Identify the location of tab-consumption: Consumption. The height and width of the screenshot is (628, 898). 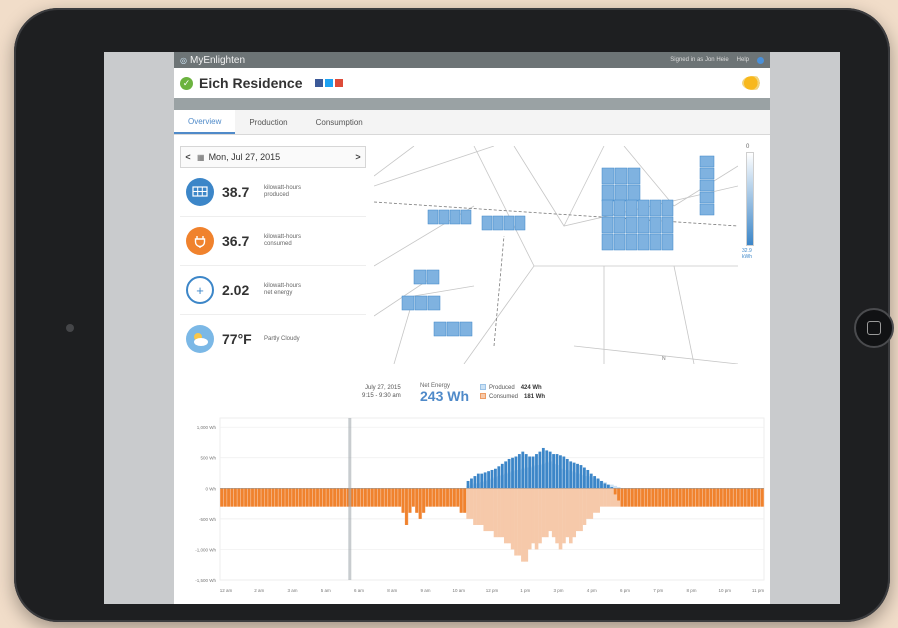
(339, 122).